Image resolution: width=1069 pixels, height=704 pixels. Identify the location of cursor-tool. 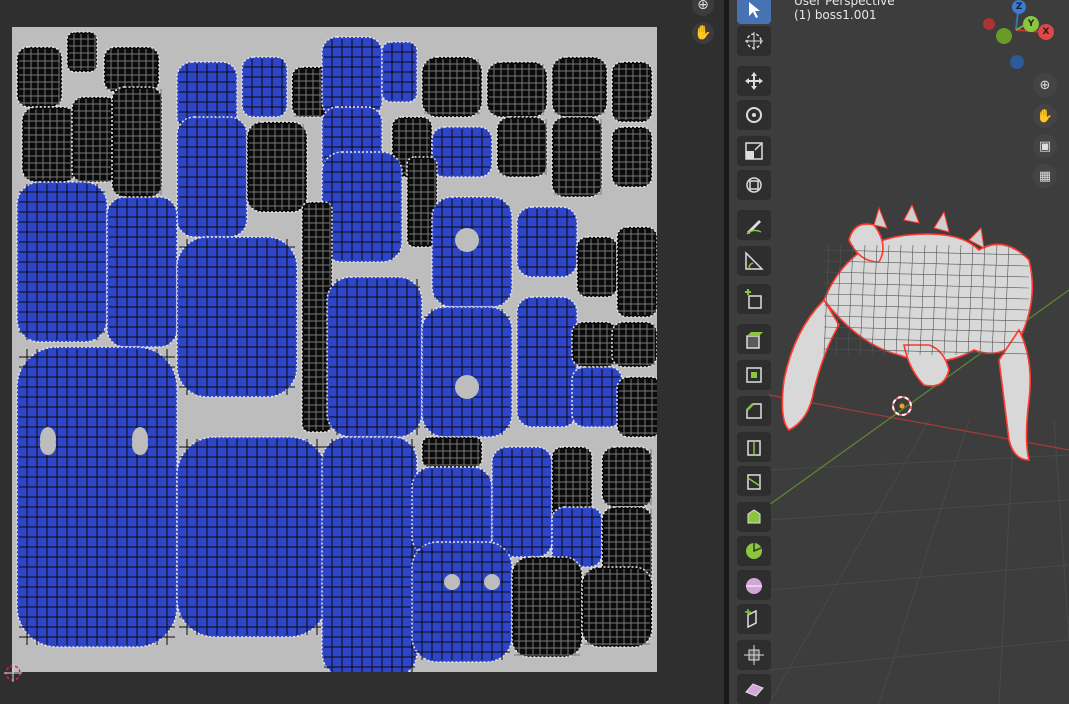
(754, 41).